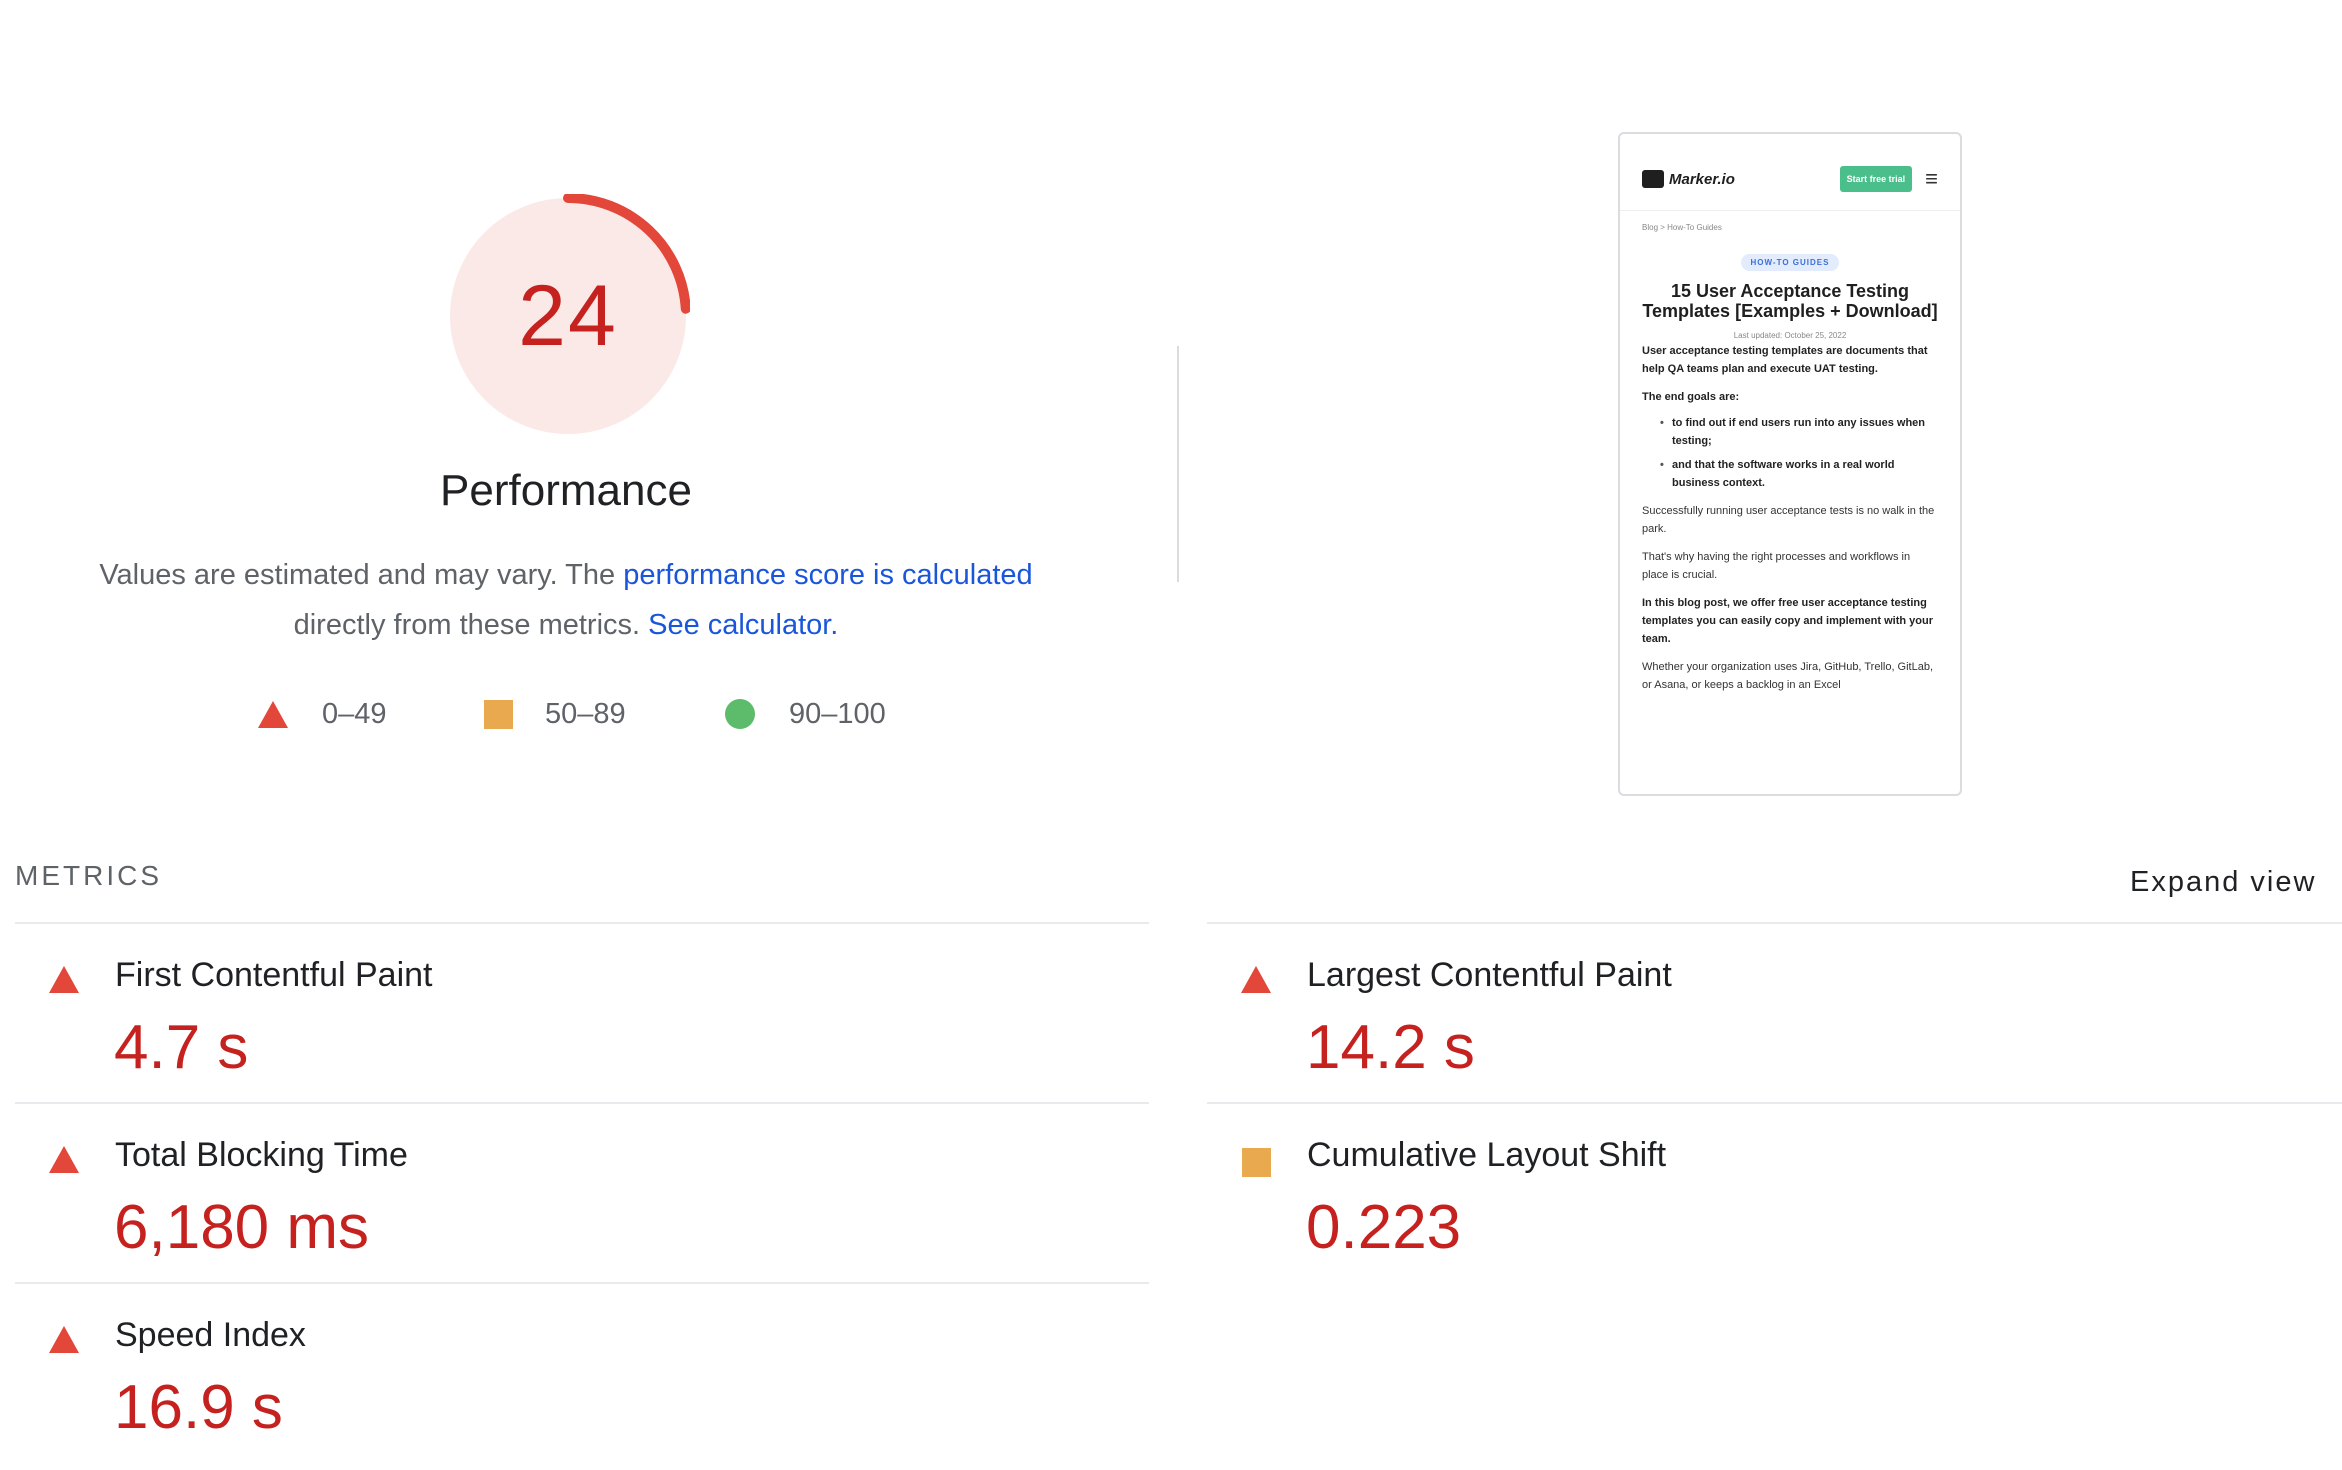 This screenshot has height=1470, width=2342. What do you see at coordinates (1178, 464) in the screenshot?
I see `vertical-divider` at bounding box center [1178, 464].